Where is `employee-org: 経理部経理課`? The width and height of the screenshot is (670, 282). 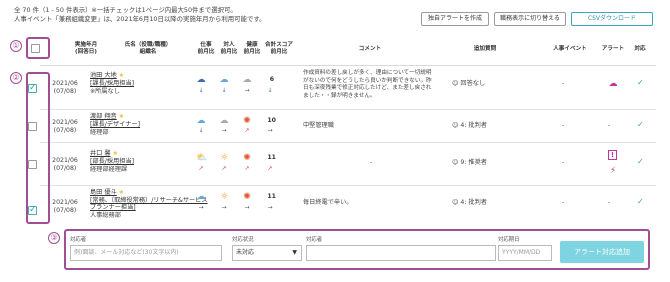 employee-org: 経理部経理課 is located at coordinates (109, 169).